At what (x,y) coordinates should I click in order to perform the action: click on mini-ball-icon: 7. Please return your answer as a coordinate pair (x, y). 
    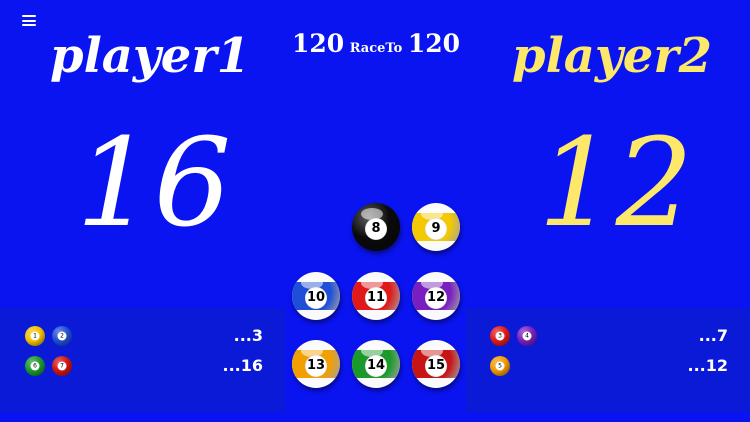
    Looking at the image, I should click on (62, 366).